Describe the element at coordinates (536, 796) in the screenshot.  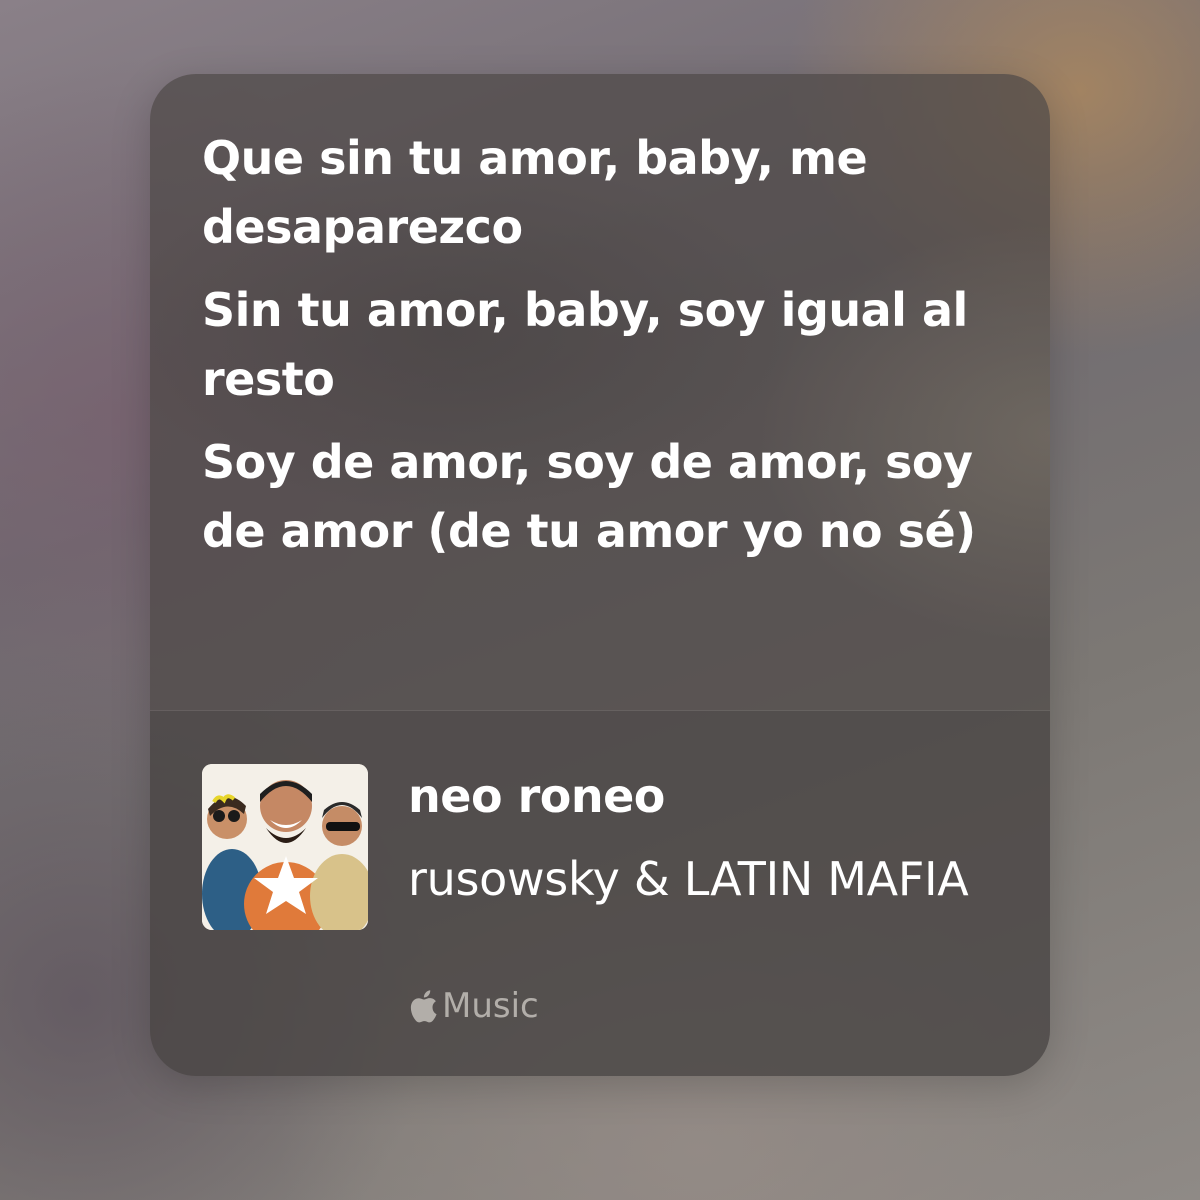
I see `song-title: neo roneo` at that location.